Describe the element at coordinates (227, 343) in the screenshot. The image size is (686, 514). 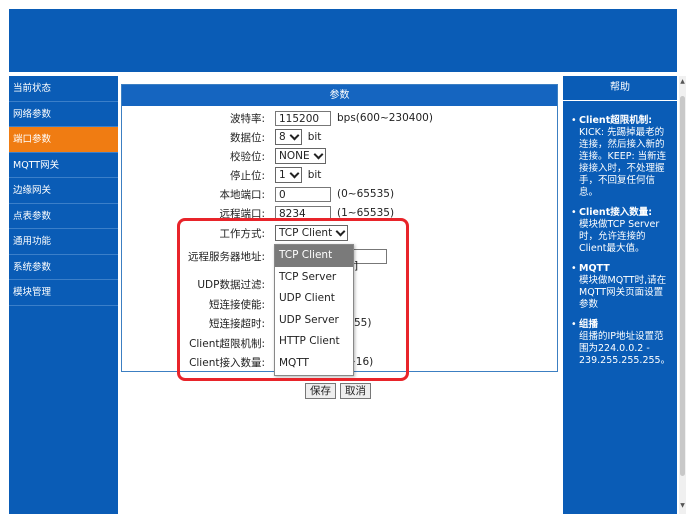
I see `client-limit-label: Client超限机制:` at that location.